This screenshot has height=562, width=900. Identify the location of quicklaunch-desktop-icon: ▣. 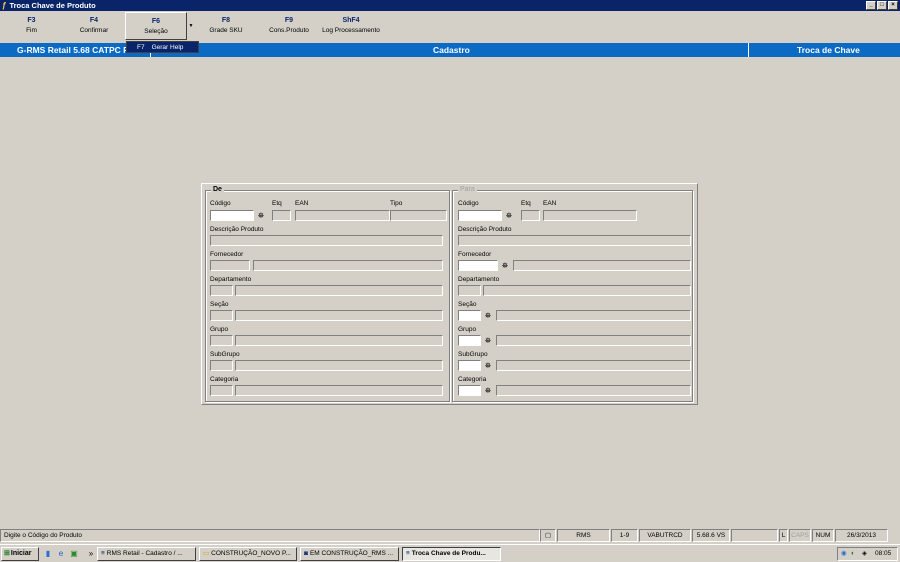
(74, 553).